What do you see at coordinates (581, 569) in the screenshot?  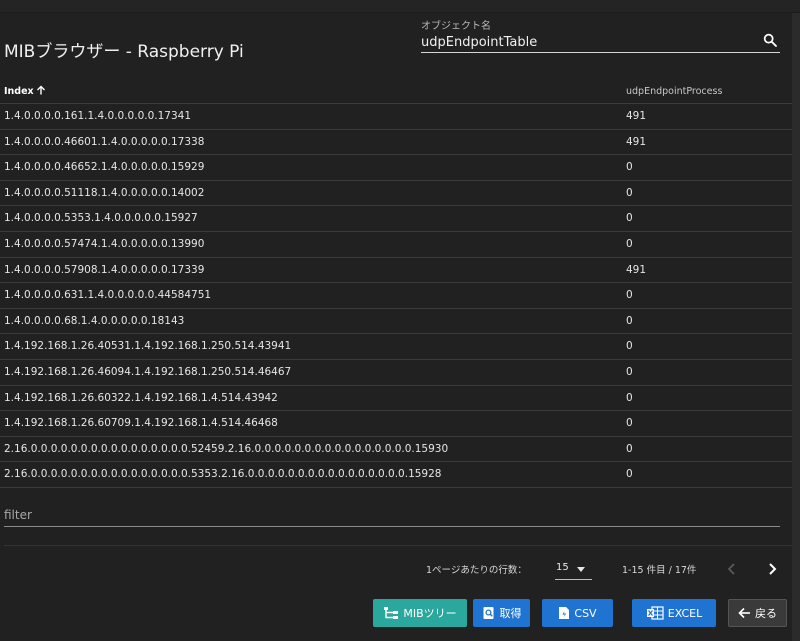 I see `caret-down-icon` at bounding box center [581, 569].